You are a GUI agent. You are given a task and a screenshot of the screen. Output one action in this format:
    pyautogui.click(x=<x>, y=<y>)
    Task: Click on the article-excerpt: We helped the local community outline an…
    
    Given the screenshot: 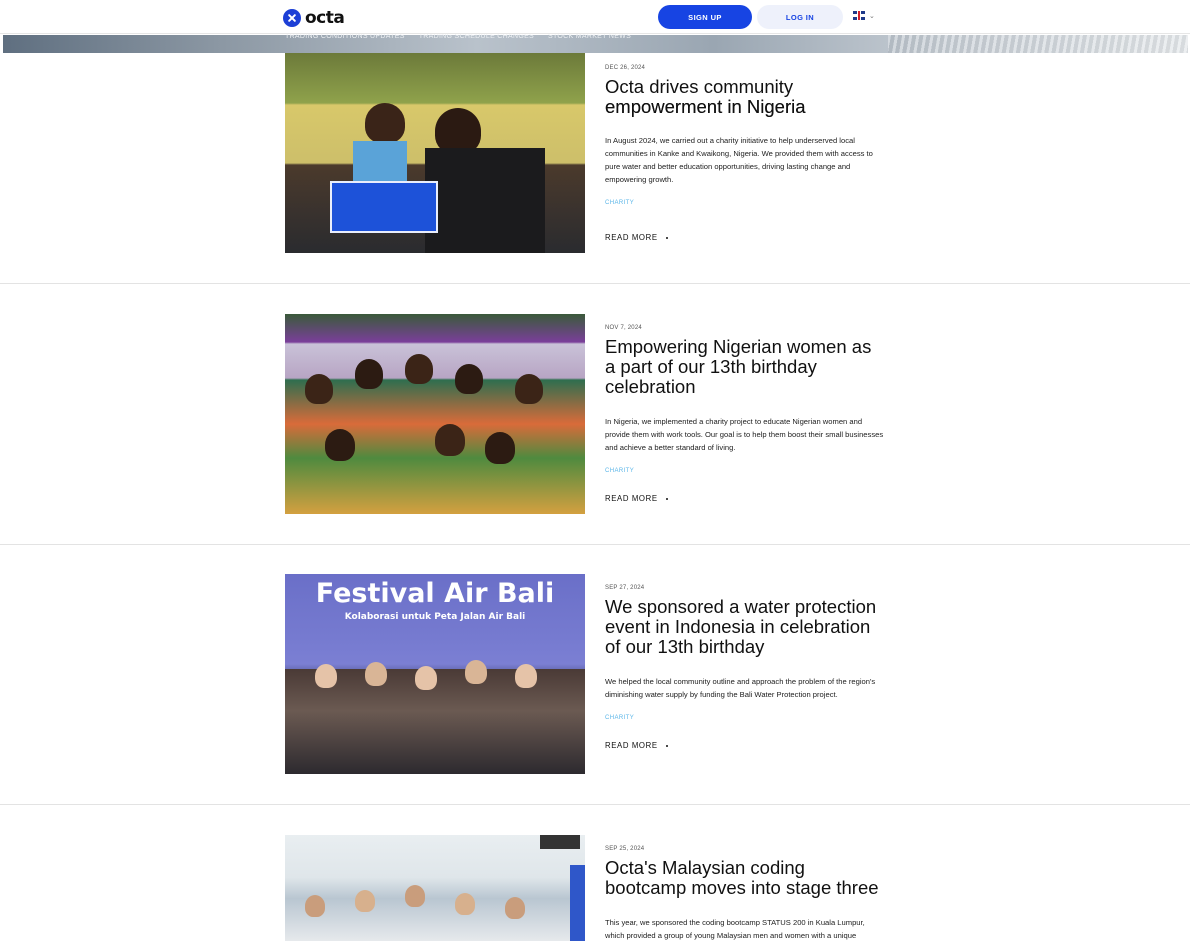 What is the action you would take?
    pyautogui.click(x=740, y=688)
    